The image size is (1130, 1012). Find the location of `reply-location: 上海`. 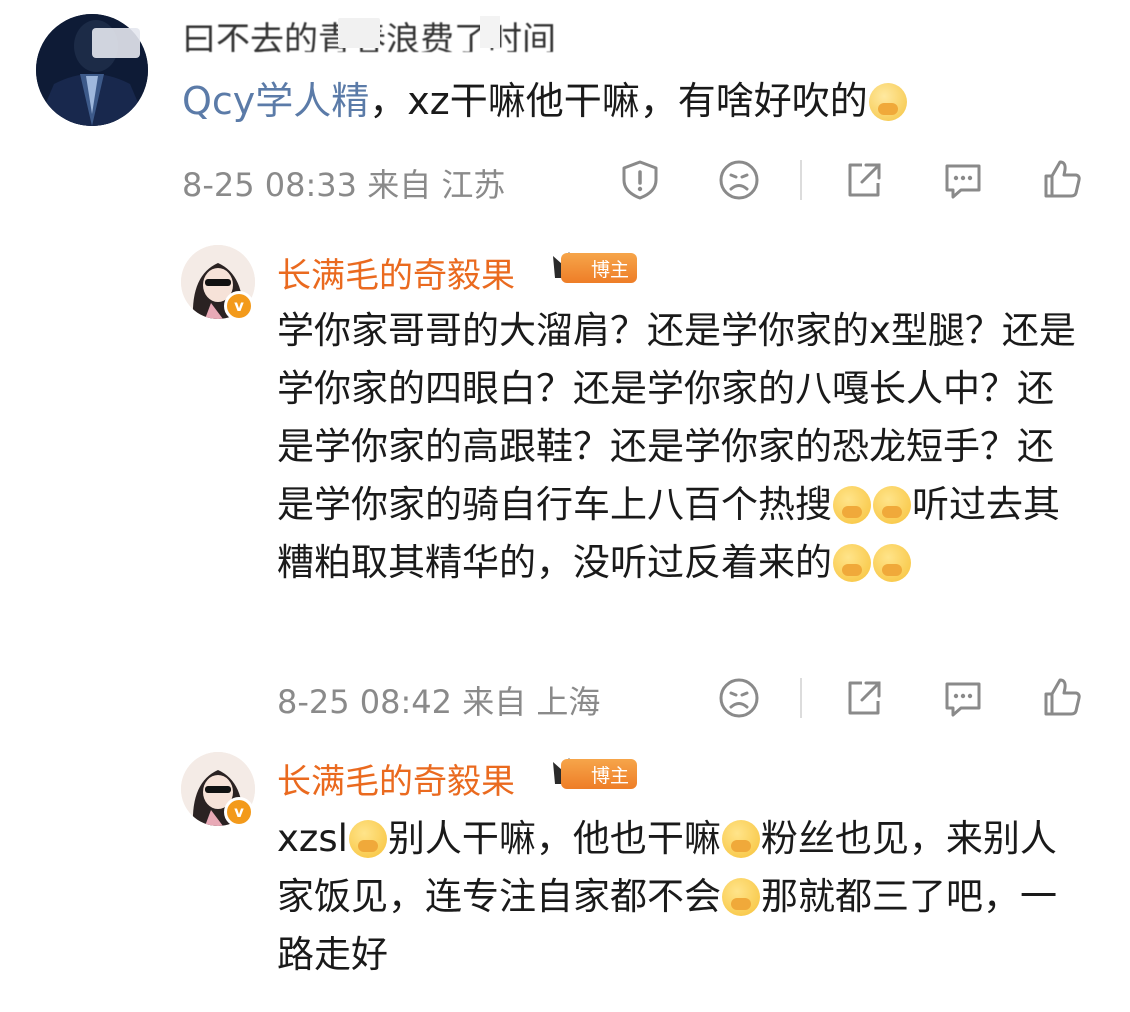

reply-location: 上海 is located at coordinates (568, 702).